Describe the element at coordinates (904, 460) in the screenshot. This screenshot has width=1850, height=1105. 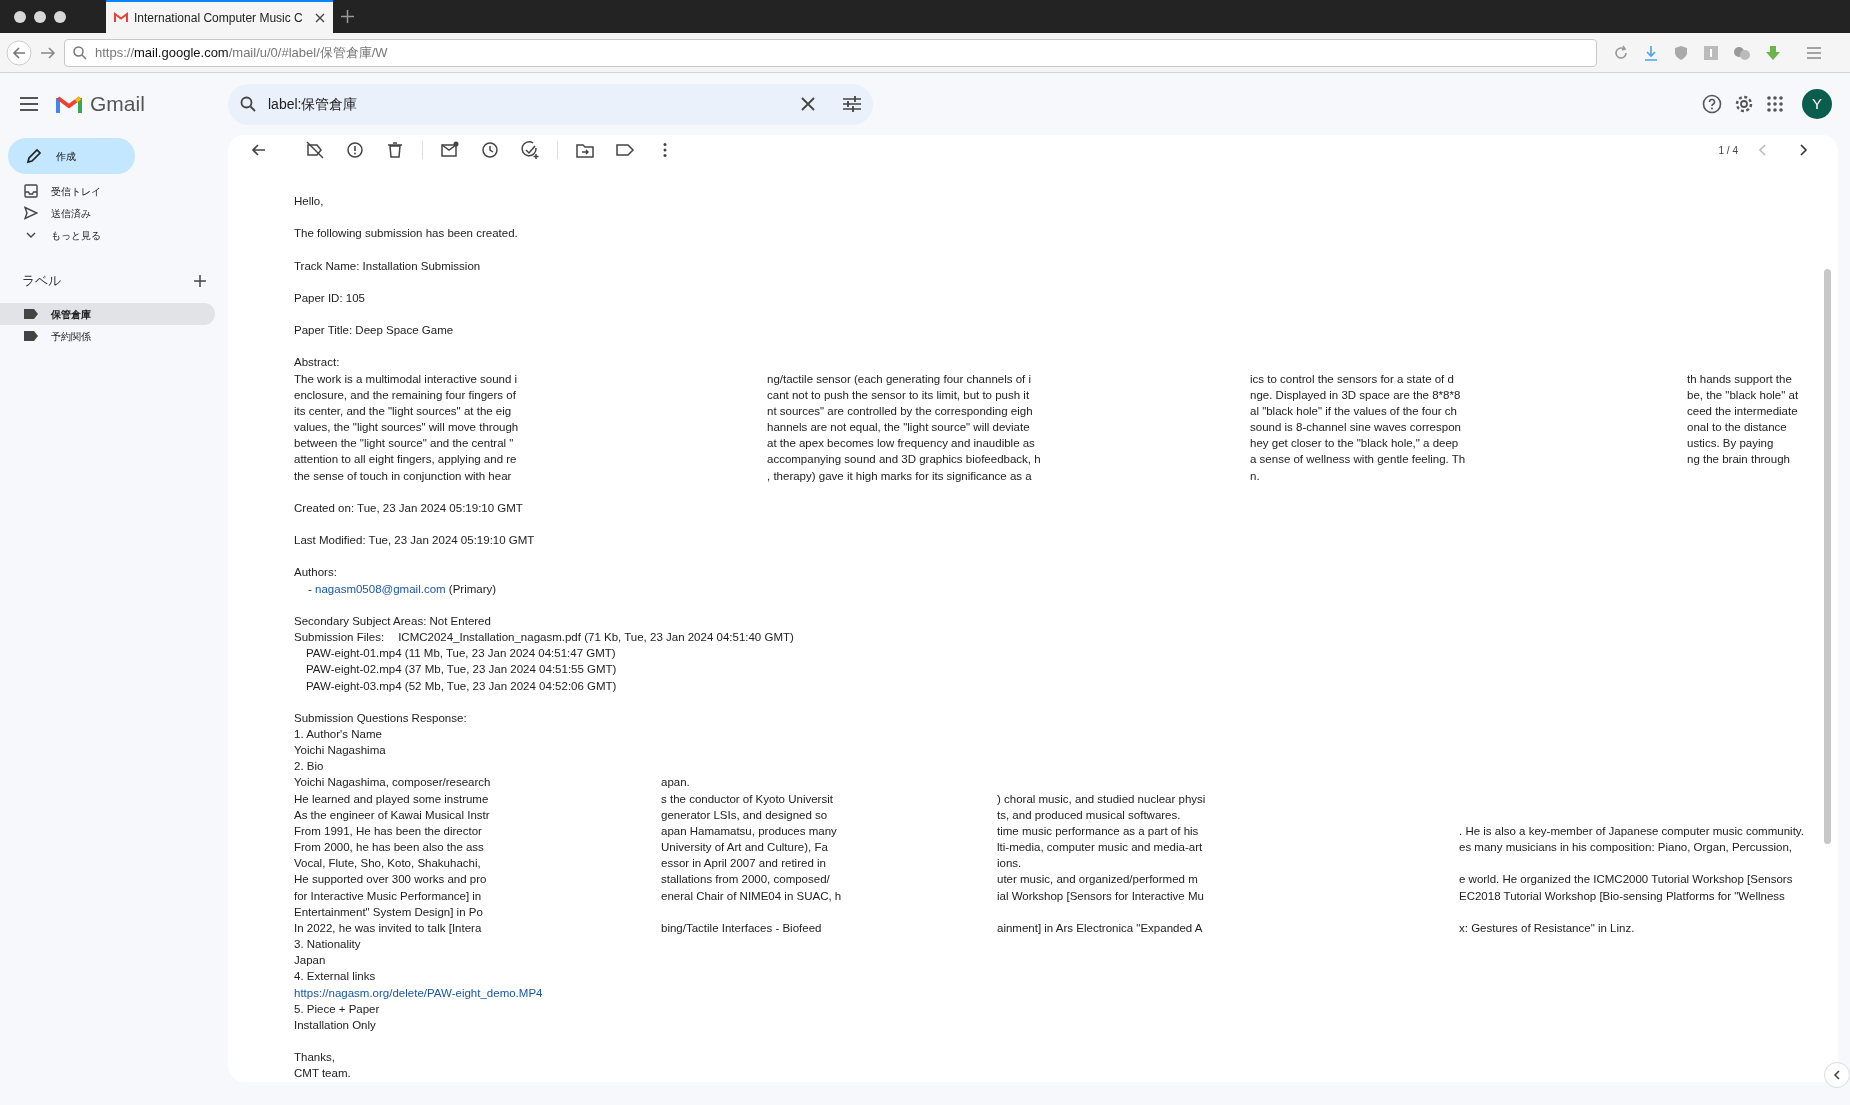
I see `text-fragment: accompanying sound and 3D graphics biofeedback, h` at that location.